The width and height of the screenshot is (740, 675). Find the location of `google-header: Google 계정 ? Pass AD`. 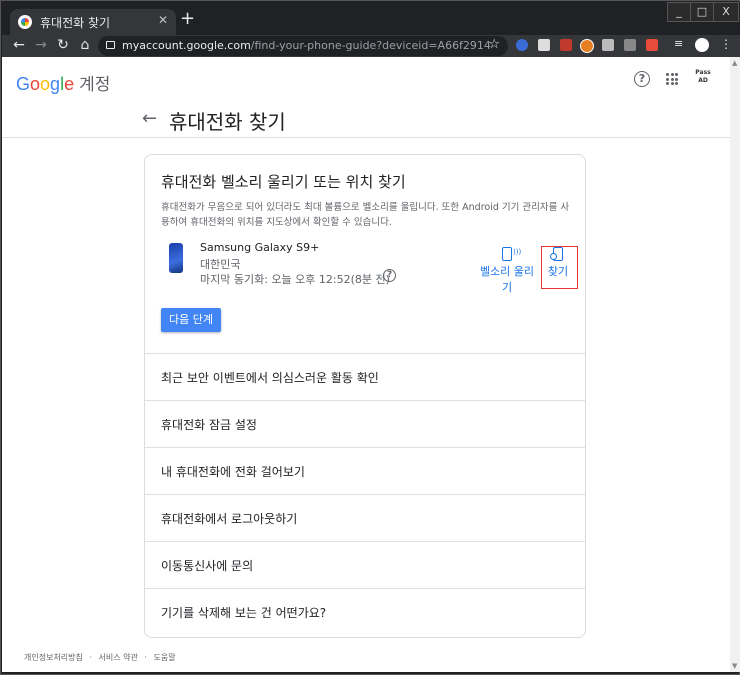

google-header: Google 계정 ? Pass AD is located at coordinates (366, 81).